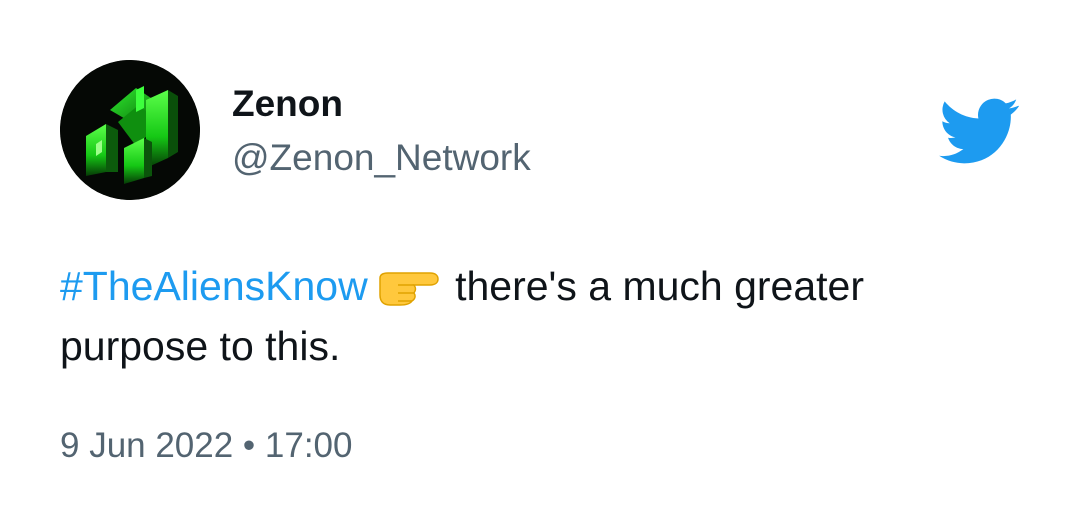 The height and width of the screenshot is (526, 1080). What do you see at coordinates (408, 289) in the screenshot?
I see `backhand-index-pointing-right-icon` at bounding box center [408, 289].